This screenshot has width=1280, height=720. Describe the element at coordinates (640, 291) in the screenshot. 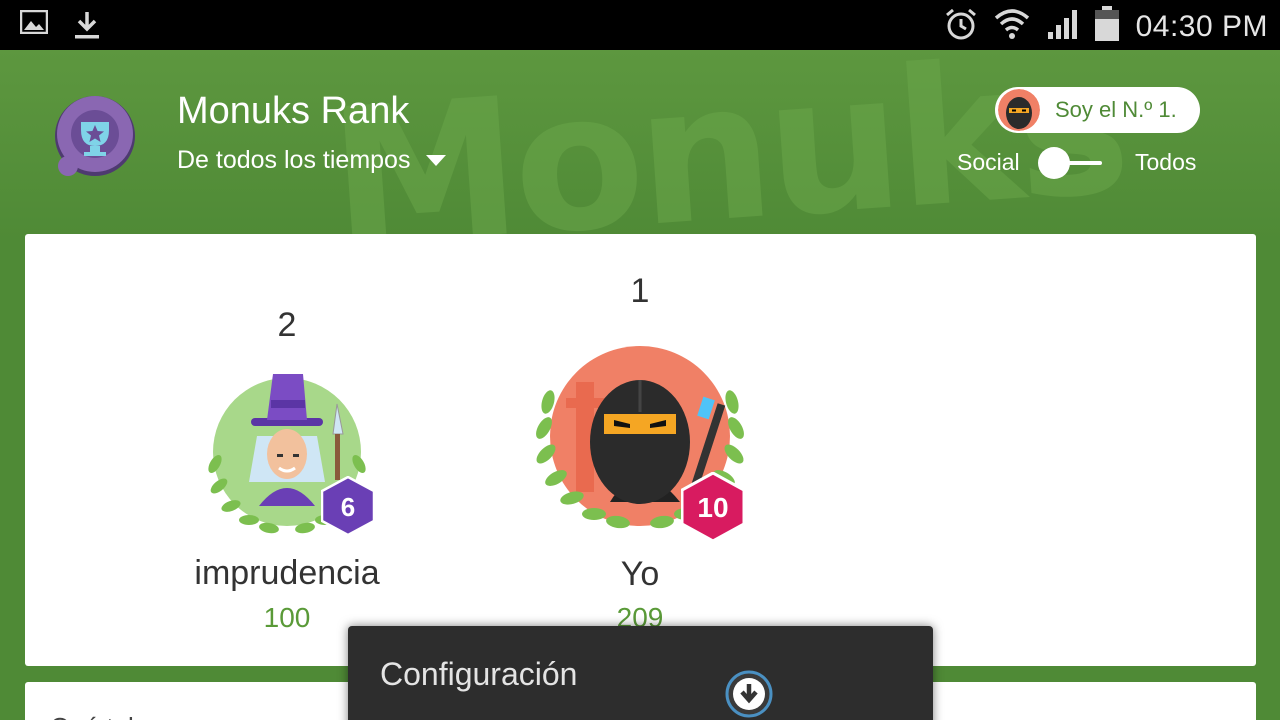

I see `rank-number: 1` at that location.